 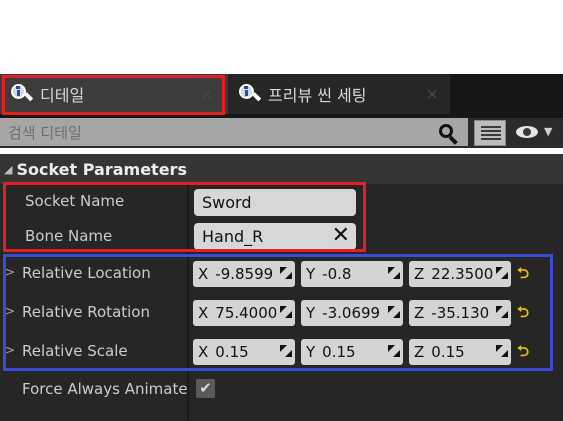 I want to click on collapse-arrow-icon: ◢, so click(x=8, y=169).